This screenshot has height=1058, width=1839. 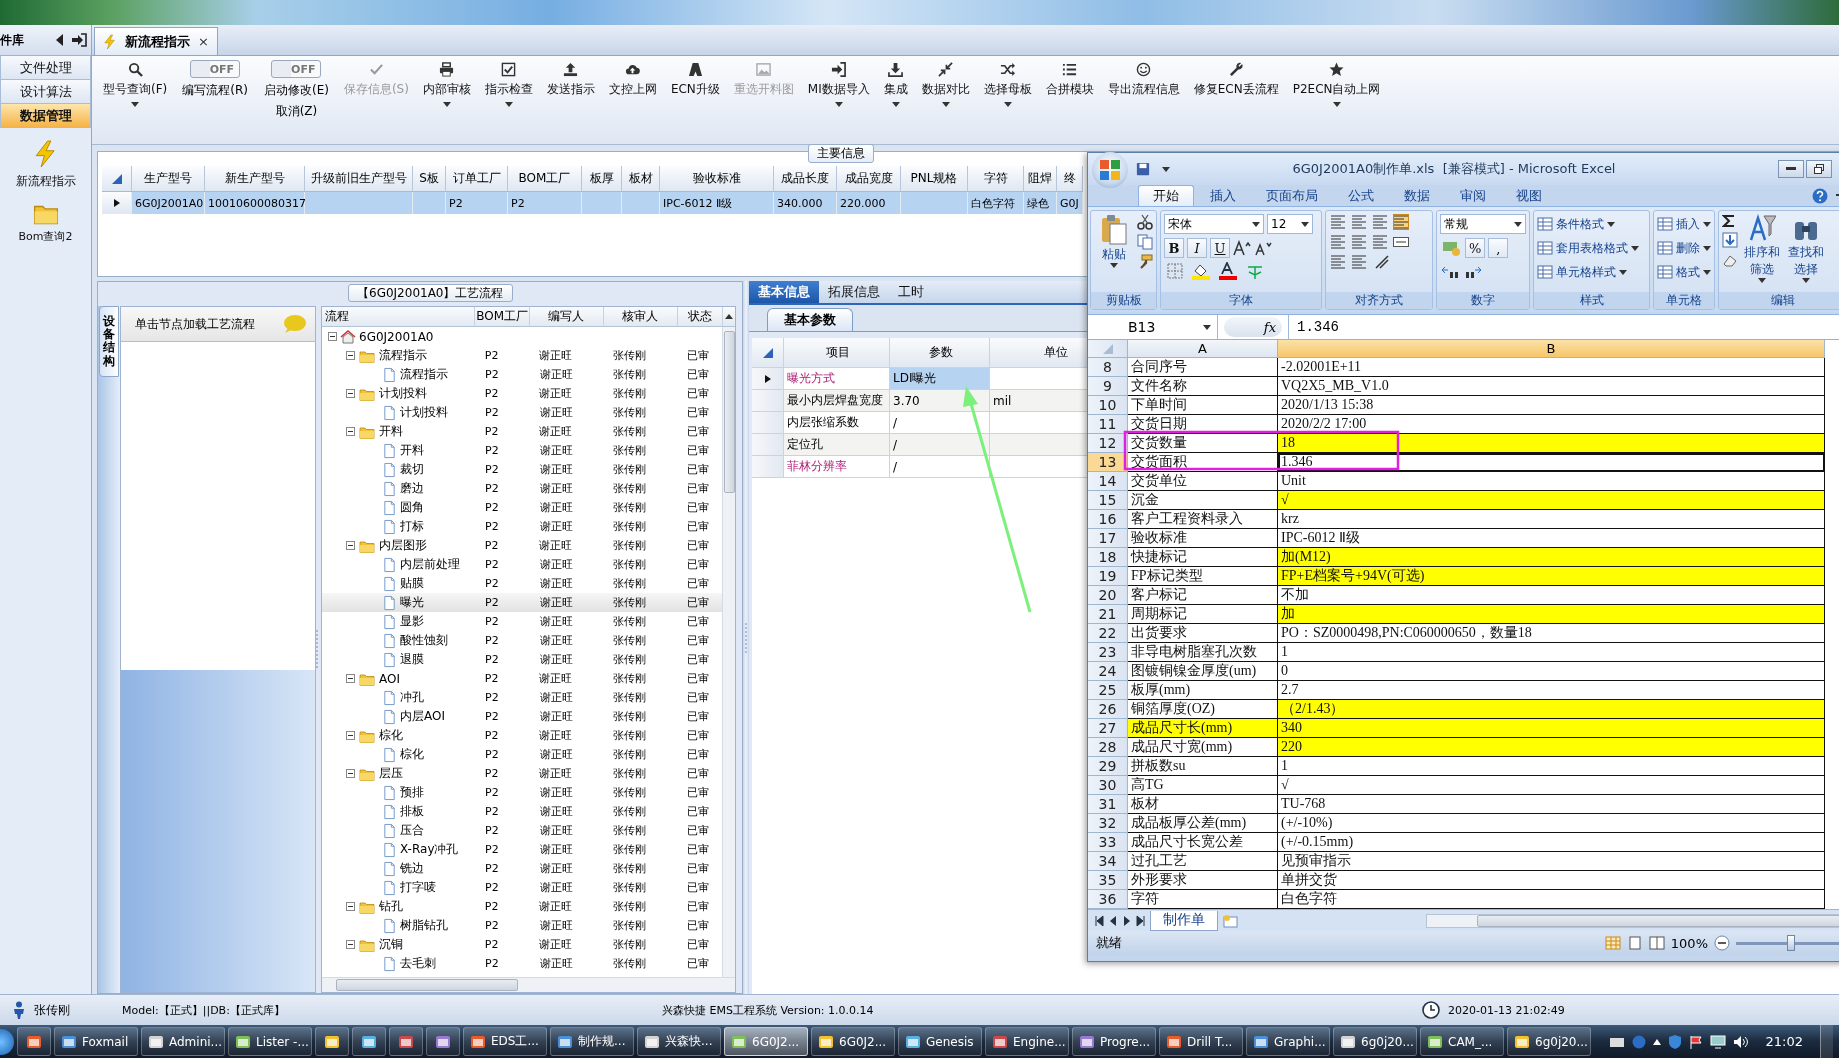 What do you see at coordinates (412, 868) in the screenshot?
I see `tree-node-label: 铣边` at bounding box center [412, 868].